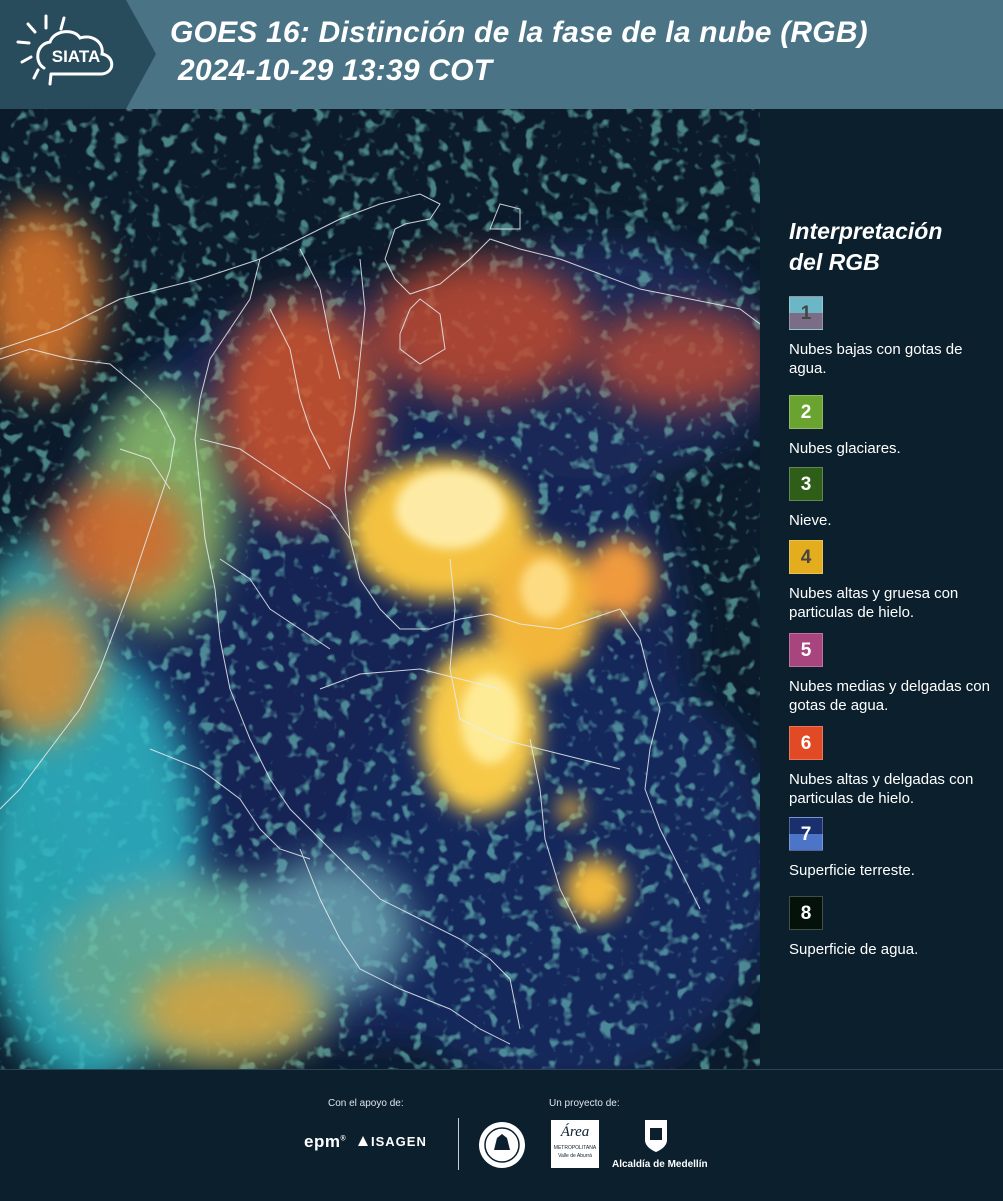 This screenshot has height=1201, width=1003. I want to click on legend-swatch-8: 8, so click(806, 913).